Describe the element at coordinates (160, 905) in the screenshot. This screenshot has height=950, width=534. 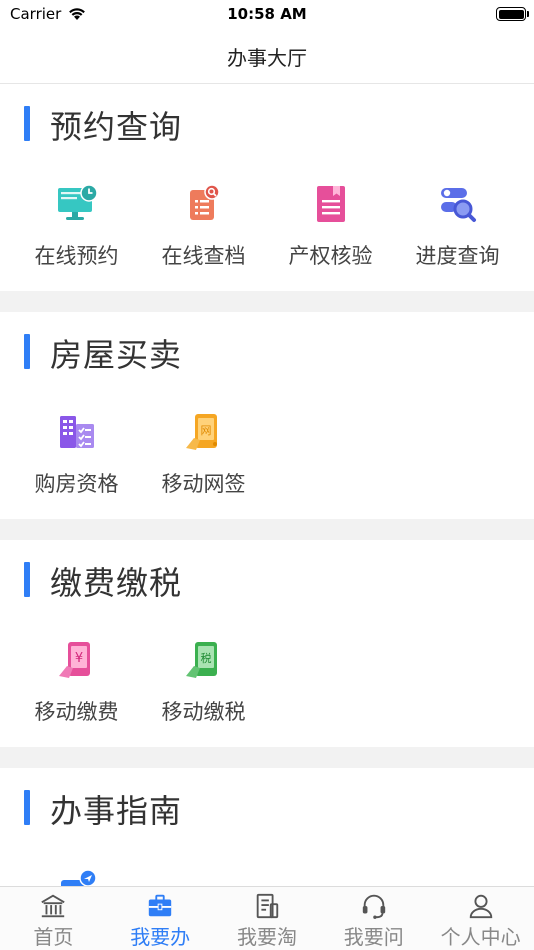
I see `briefcase-icon` at that location.